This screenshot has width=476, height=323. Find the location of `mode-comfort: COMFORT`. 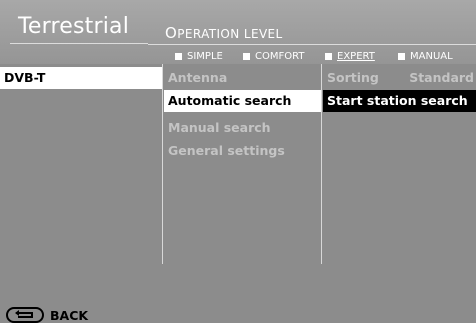

mode-comfort: COMFORT is located at coordinates (273, 56).